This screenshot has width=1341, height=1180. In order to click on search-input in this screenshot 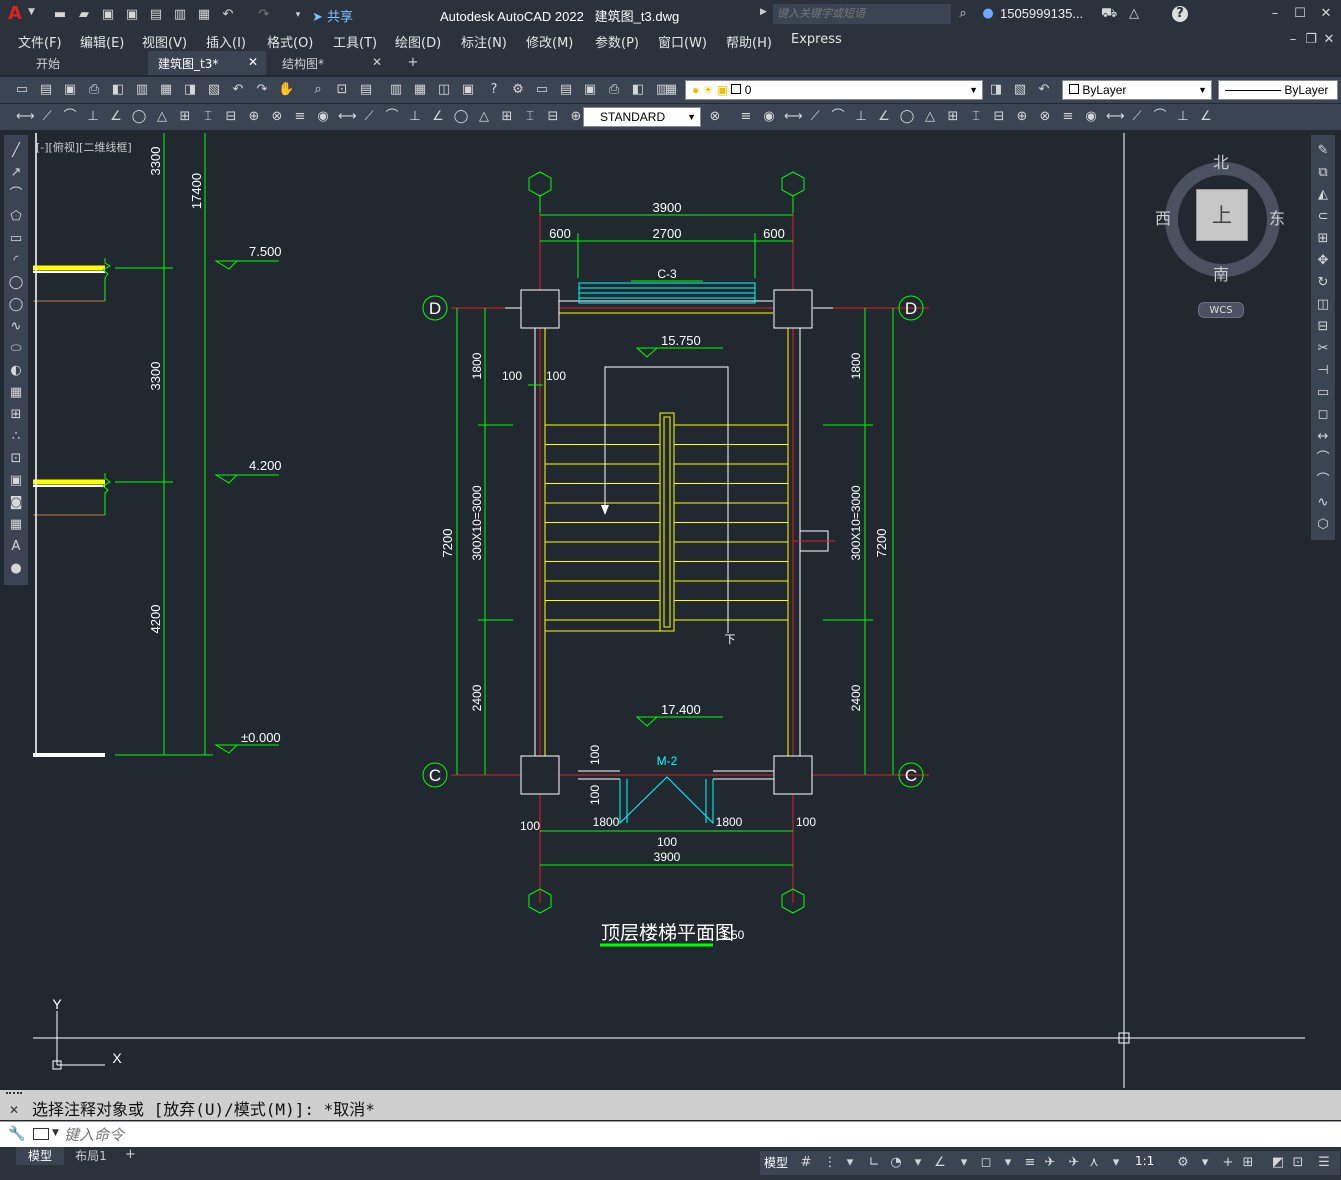, I will do `click(862, 14)`.